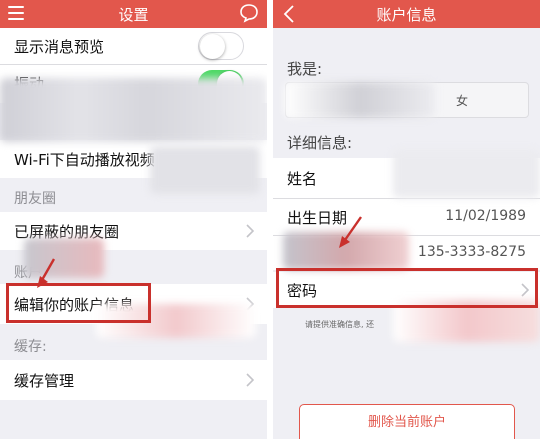  Describe the element at coordinates (406, 217) in the screenshot. I see `birthday-row: 出生日期 11/02/1989` at that location.